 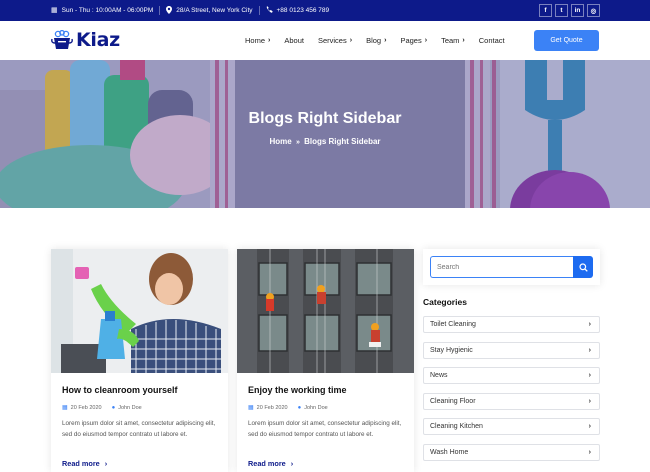 I want to click on get-quote-button: Get Quote, so click(x=566, y=40).